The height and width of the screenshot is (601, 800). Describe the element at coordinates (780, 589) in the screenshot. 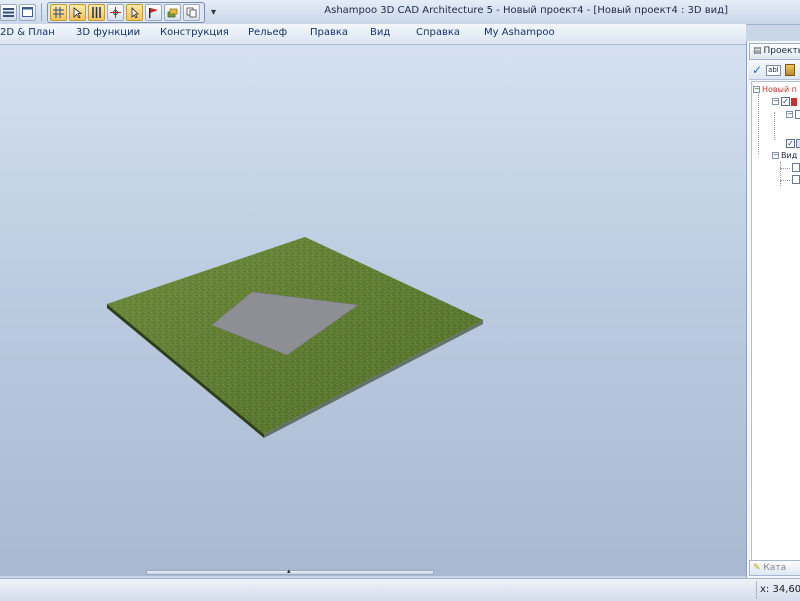

I see `cursor-coordinates: x: 34,606` at that location.